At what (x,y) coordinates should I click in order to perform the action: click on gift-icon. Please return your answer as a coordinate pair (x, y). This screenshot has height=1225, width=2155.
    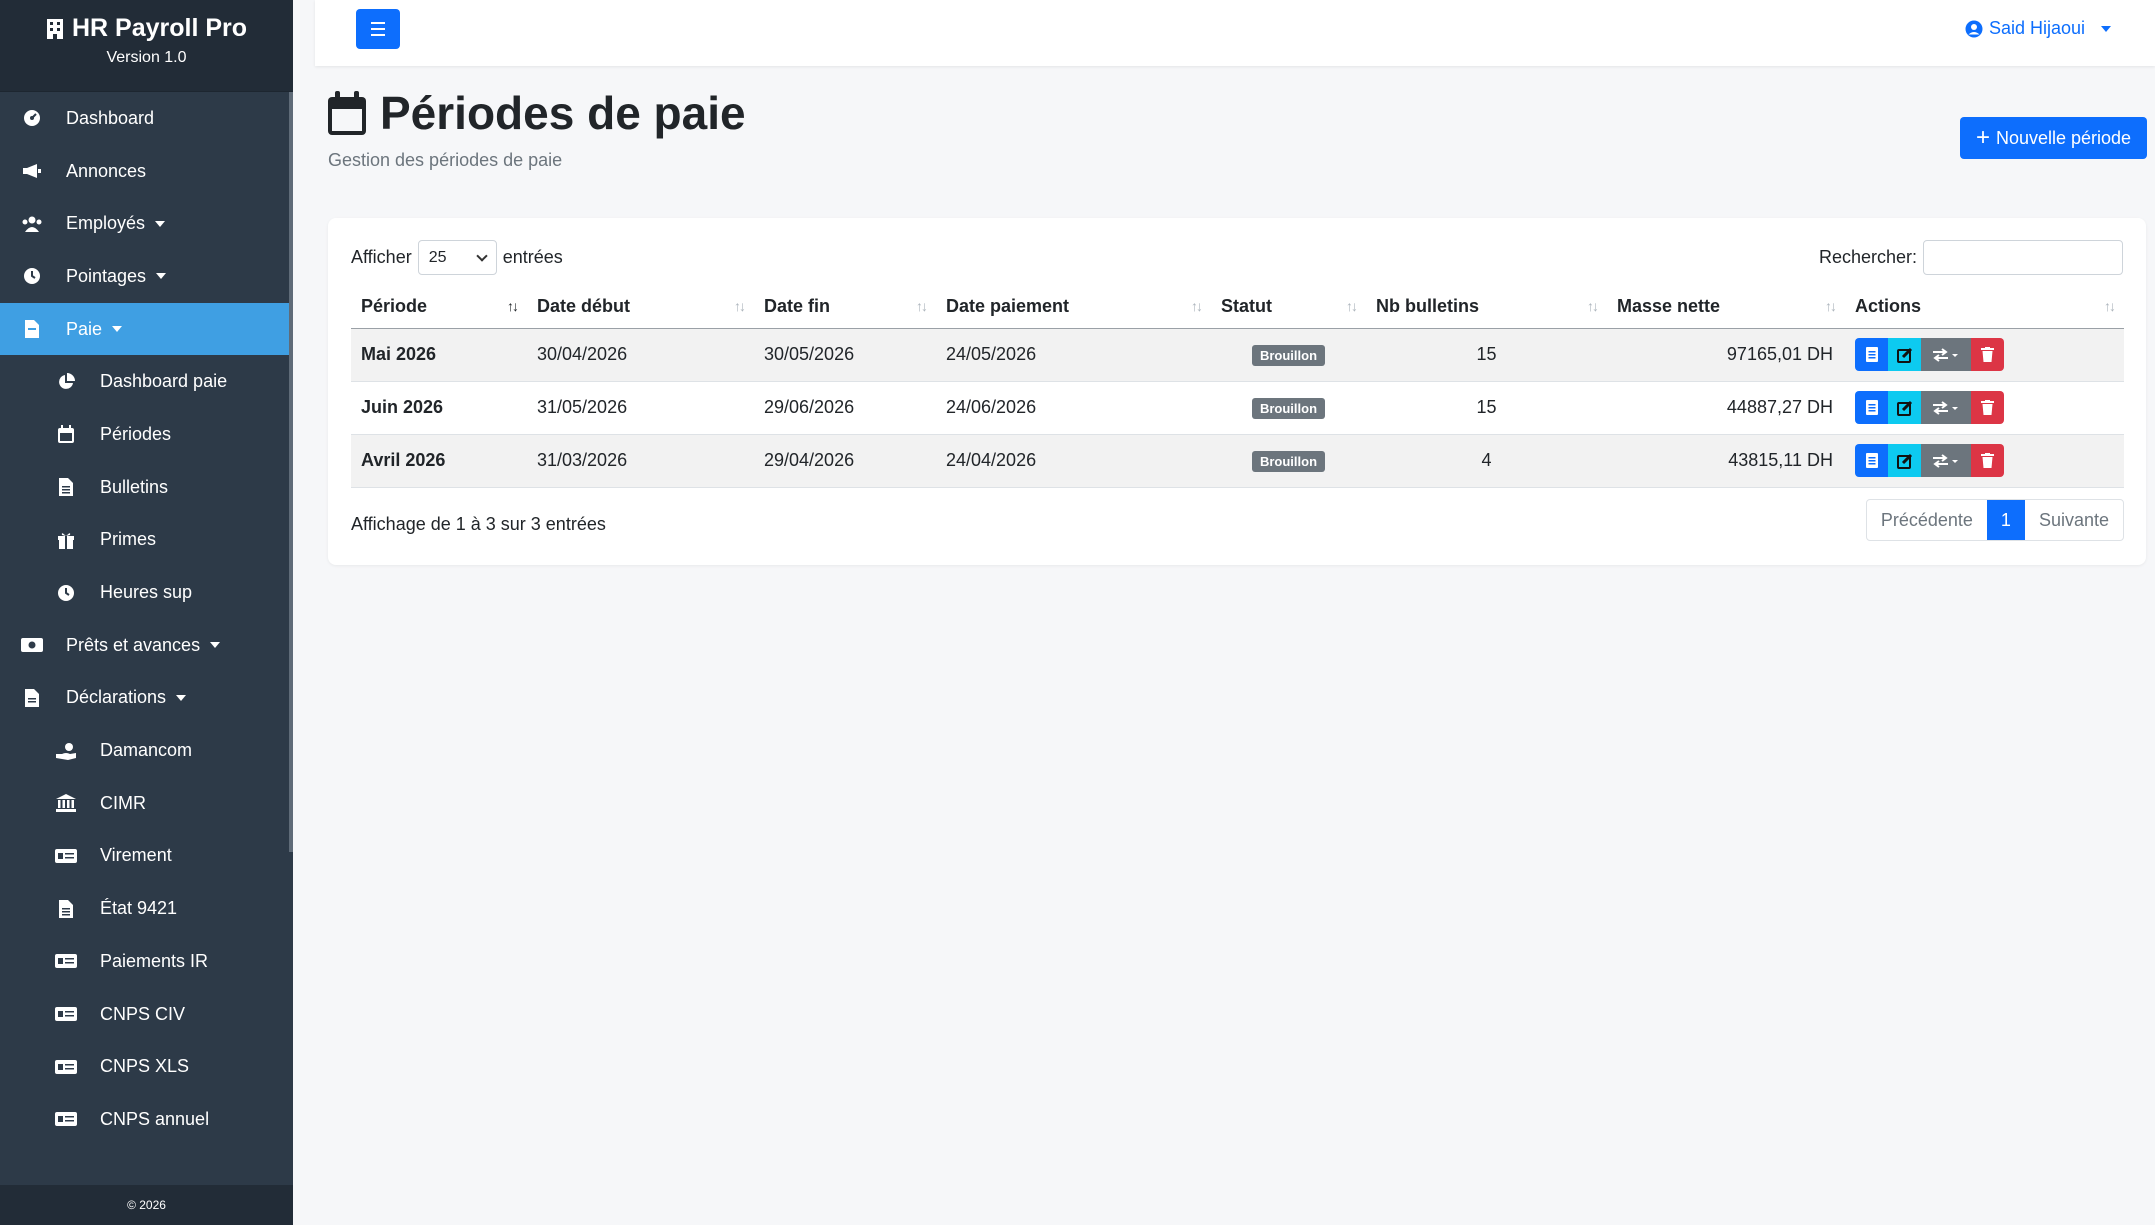
    Looking at the image, I should click on (66, 540).